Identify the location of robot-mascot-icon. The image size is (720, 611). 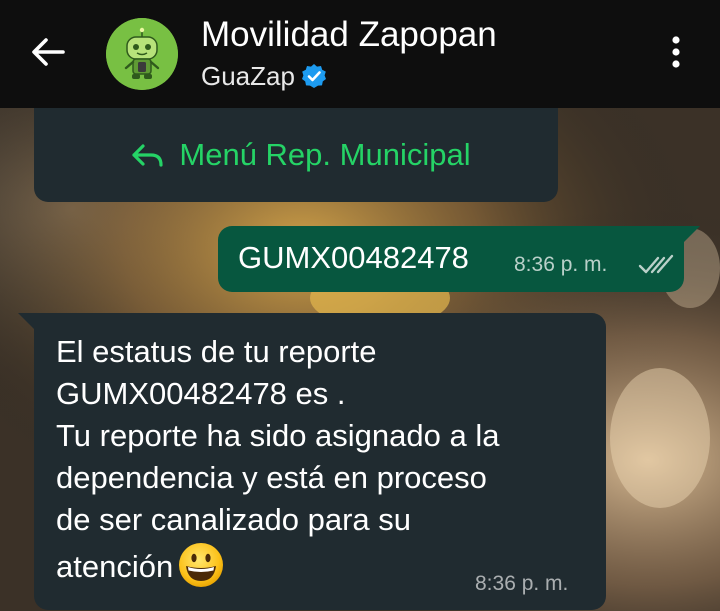
(142, 54).